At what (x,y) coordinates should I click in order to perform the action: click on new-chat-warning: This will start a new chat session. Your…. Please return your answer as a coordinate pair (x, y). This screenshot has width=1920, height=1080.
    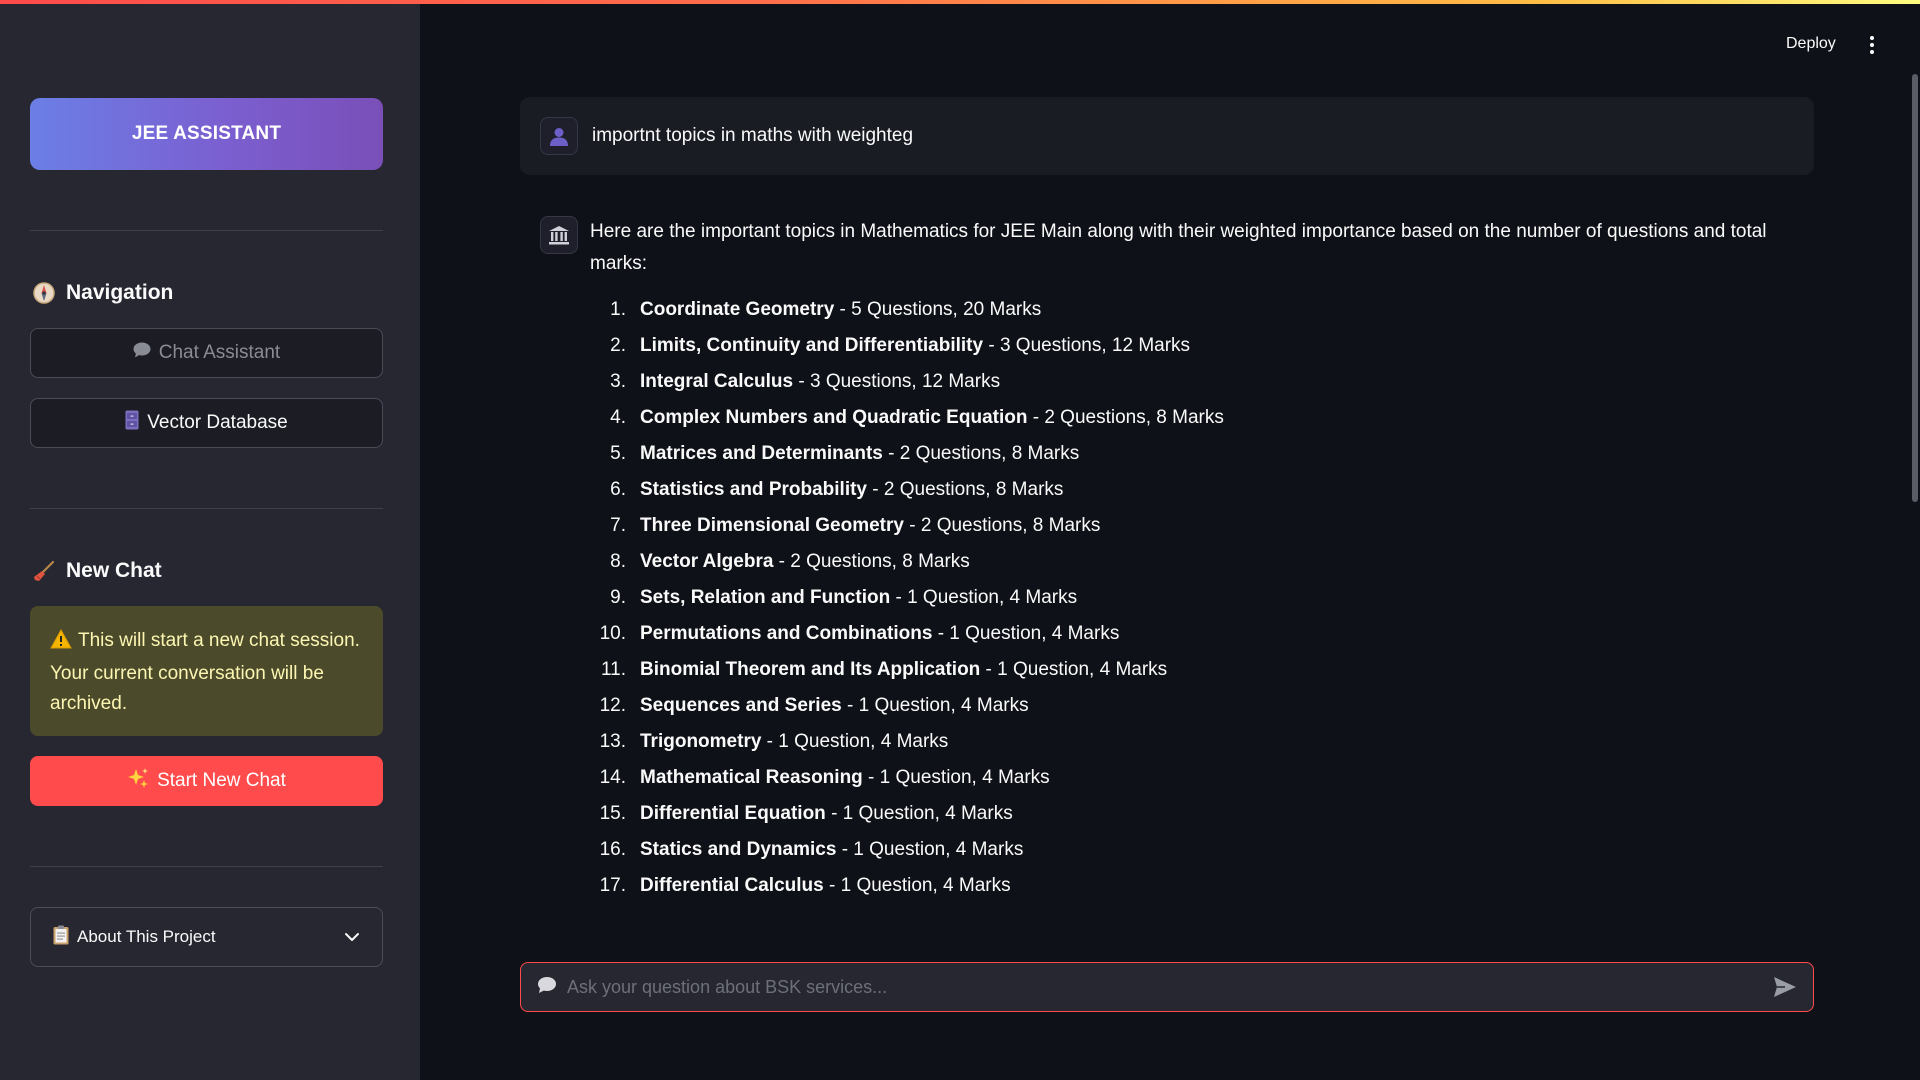
    Looking at the image, I should click on (206, 671).